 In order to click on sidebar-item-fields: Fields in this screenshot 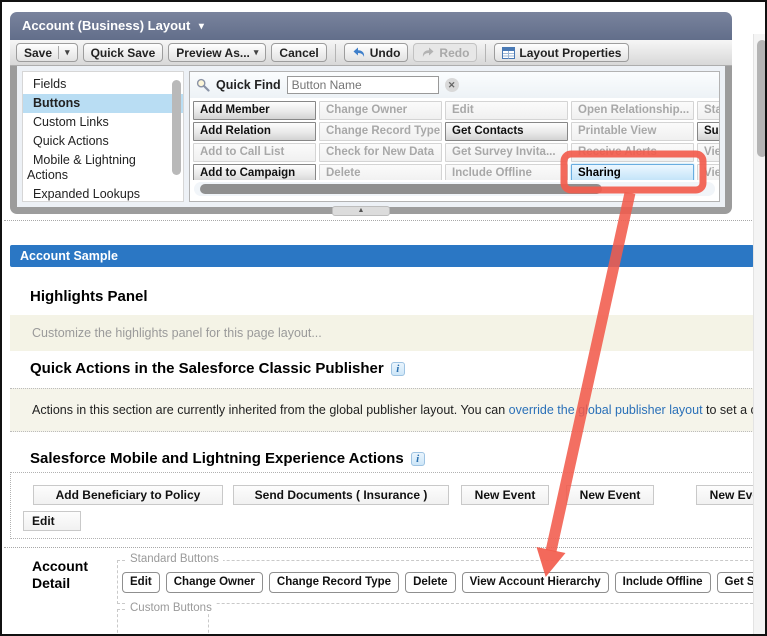, I will do `click(103, 84)`.